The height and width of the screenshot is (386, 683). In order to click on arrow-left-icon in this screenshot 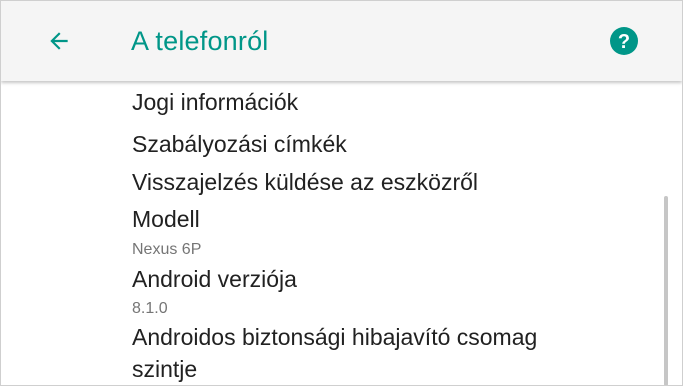, I will do `click(59, 41)`.